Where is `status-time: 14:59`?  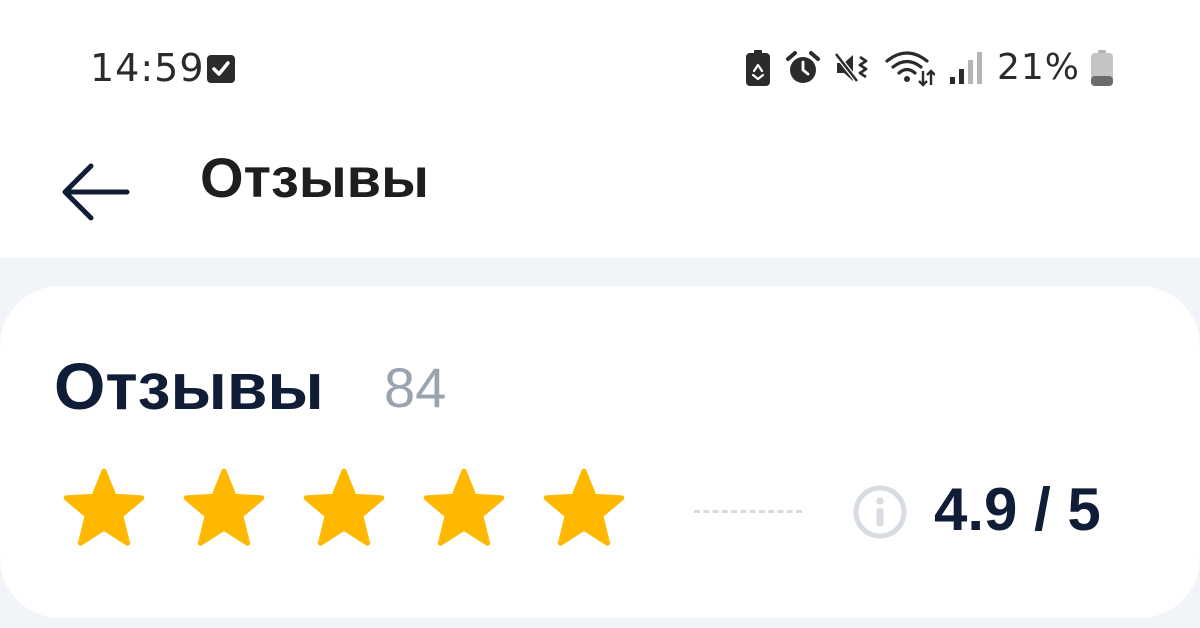
status-time: 14:59 is located at coordinates (147, 68).